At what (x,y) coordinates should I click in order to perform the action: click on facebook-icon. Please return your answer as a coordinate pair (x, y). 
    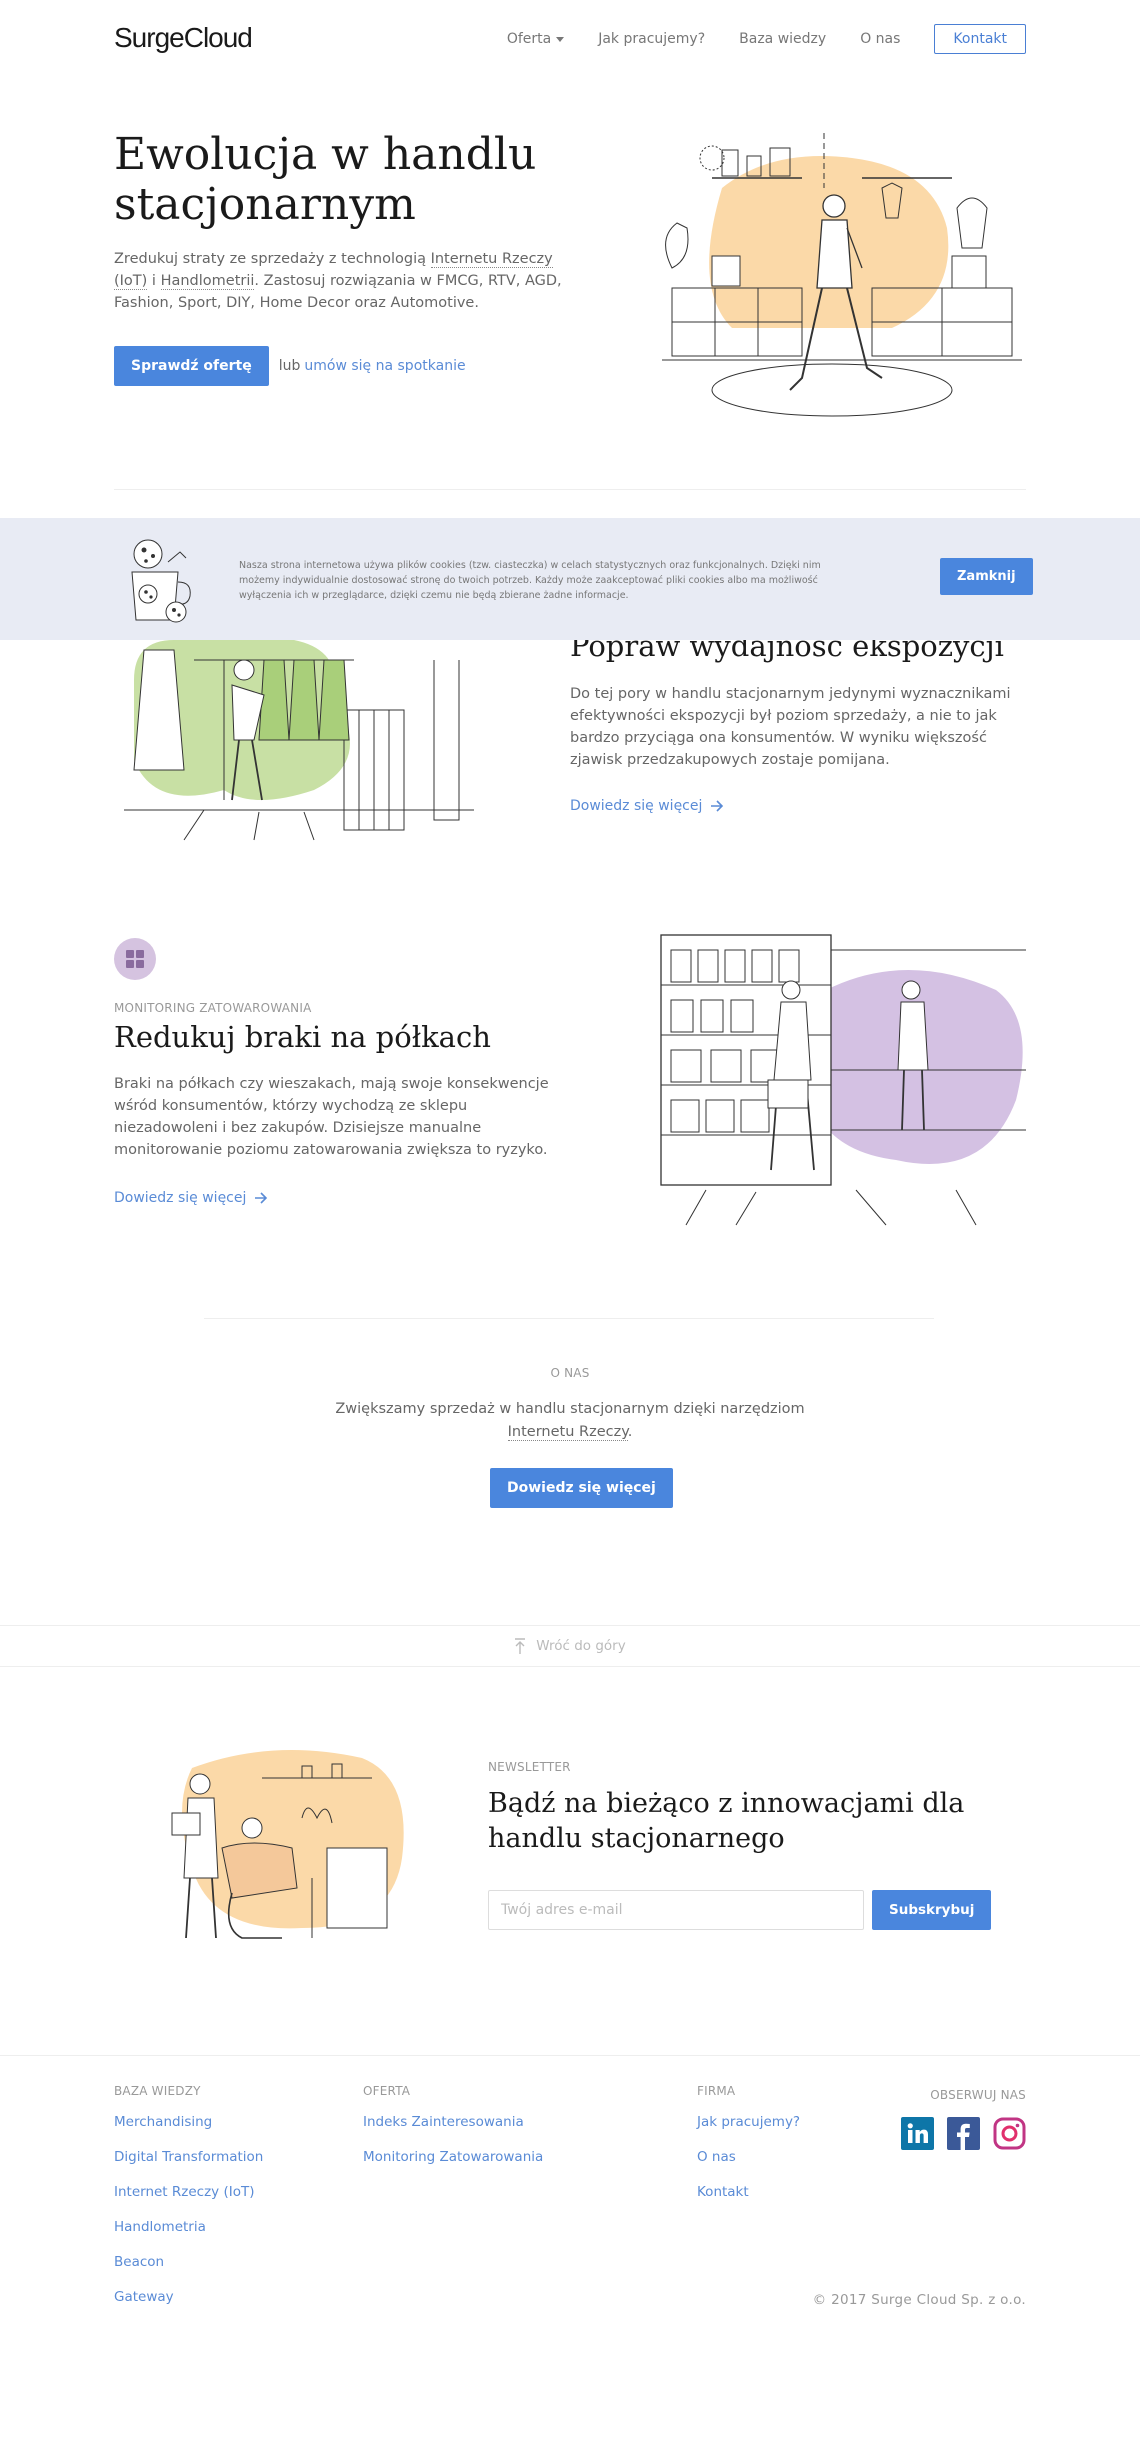
    Looking at the image, I should click on (963, 2133).